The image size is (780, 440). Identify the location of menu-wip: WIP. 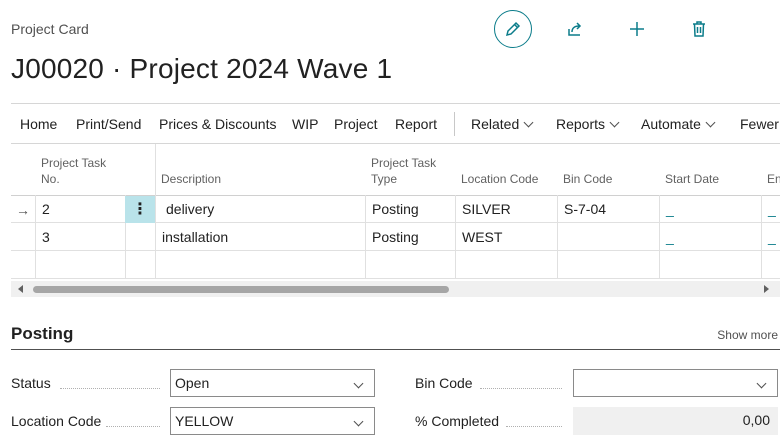
(305, 124).